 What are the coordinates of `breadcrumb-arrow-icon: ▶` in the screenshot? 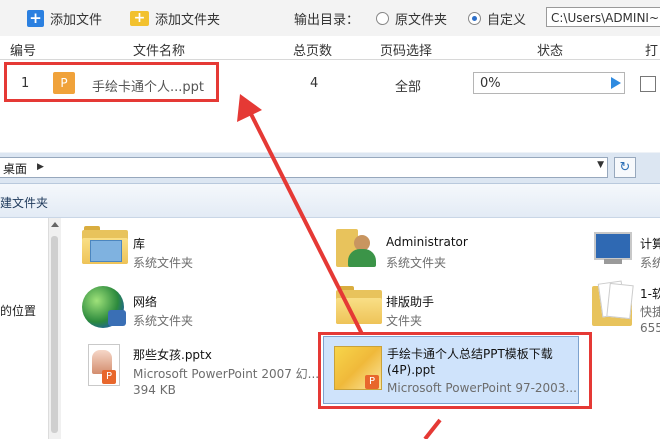 It's located at (40, 167).